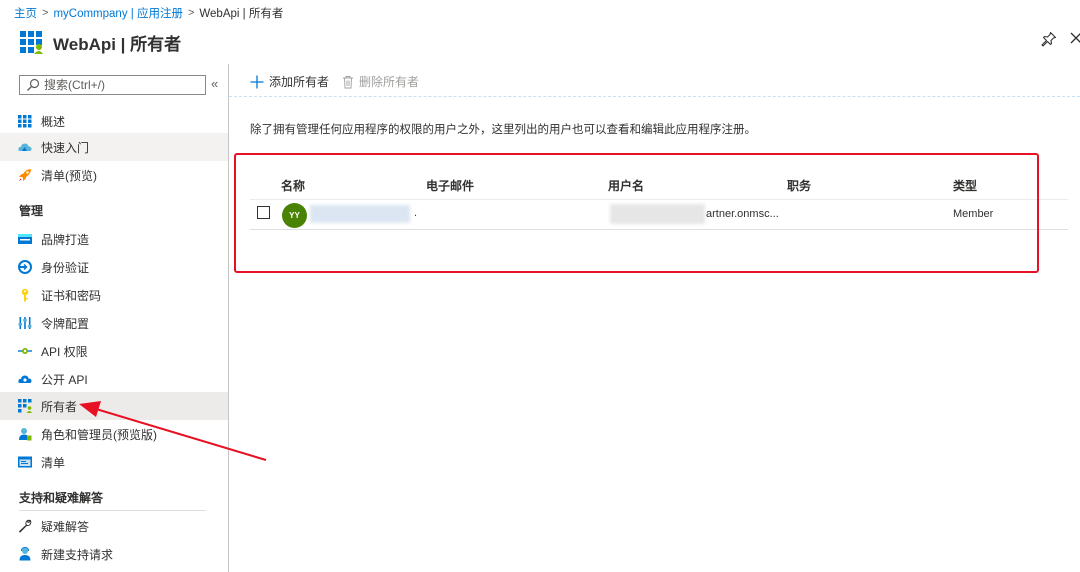 The width and height of the screenshot is (1080, 572). Describe the element at coordinates (360, 214) in the screenshot. I see `redacted-name` at that location.